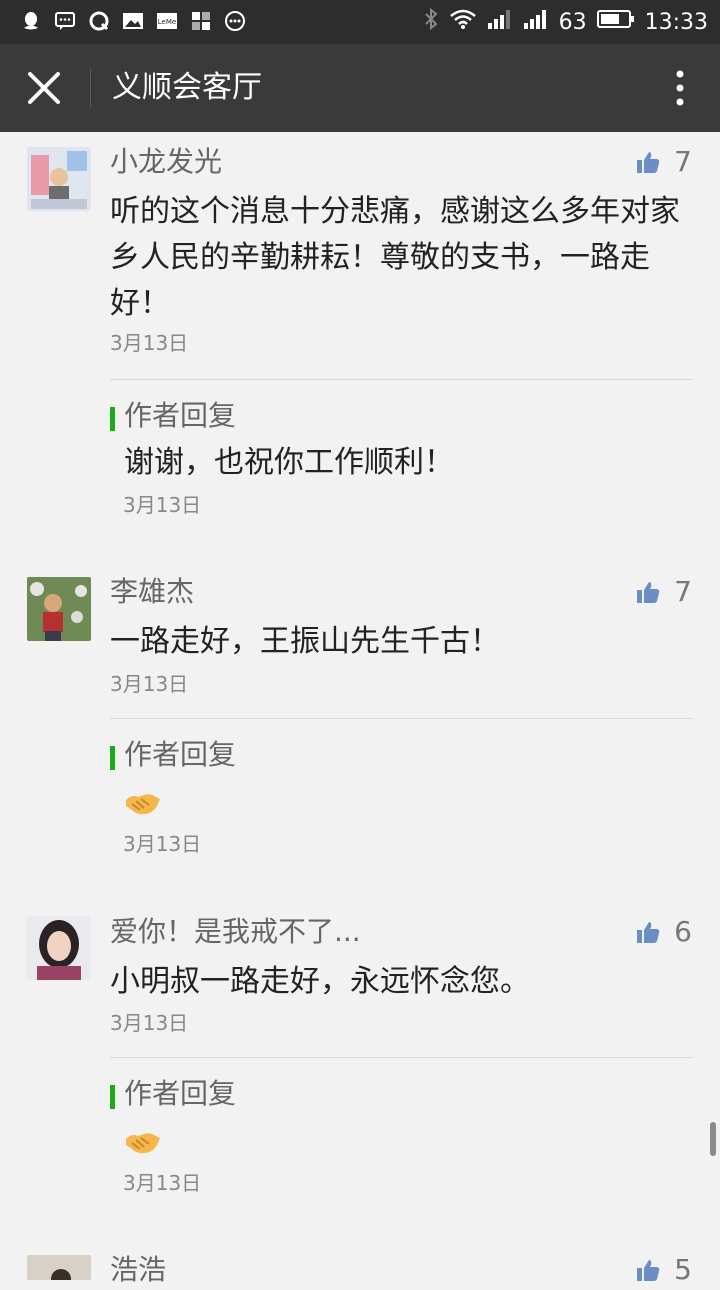 The image size is (720, 1290). What do you see at coordinates (676, 22) in the screenshot?
I see `clock: 13:33` at bounding box center [676, 22].